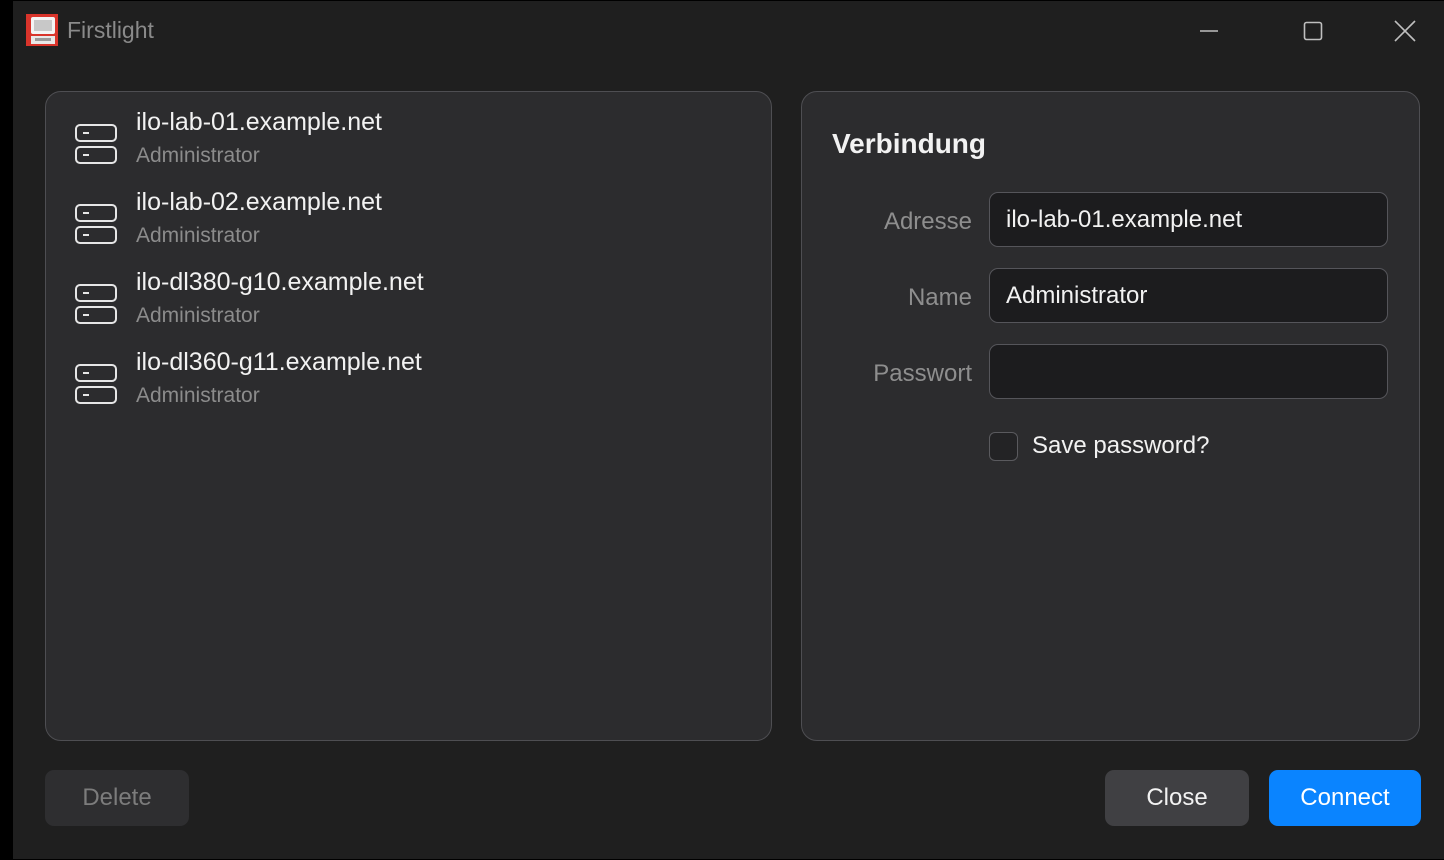 Image resolution: width=1444 pixels, height=860 pixels. I want to click on close-icon, so click(1405, 31).